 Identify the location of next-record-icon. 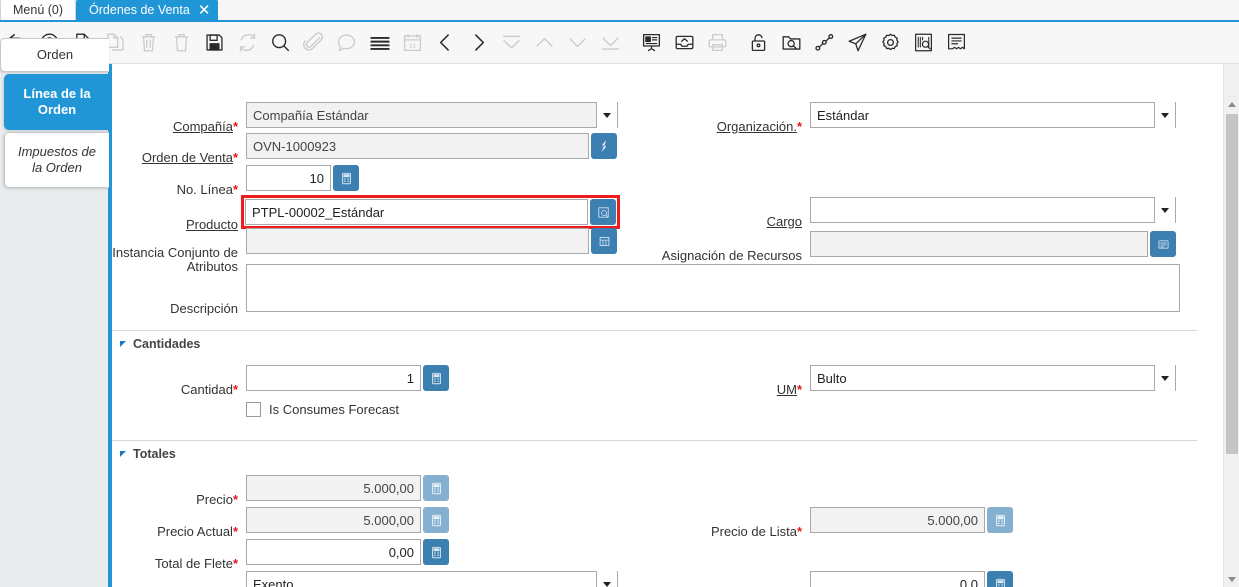
(478, 43).